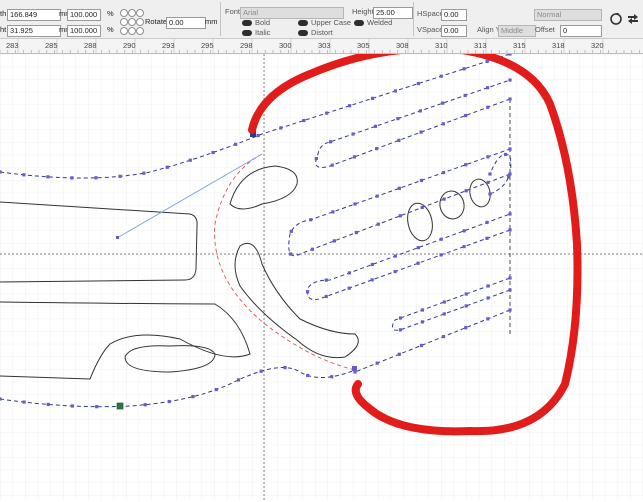  What do you see at coordinates (247, 23) in the screenshot?
I see `bold-toggle-icon` at bounding box center [247, 23].